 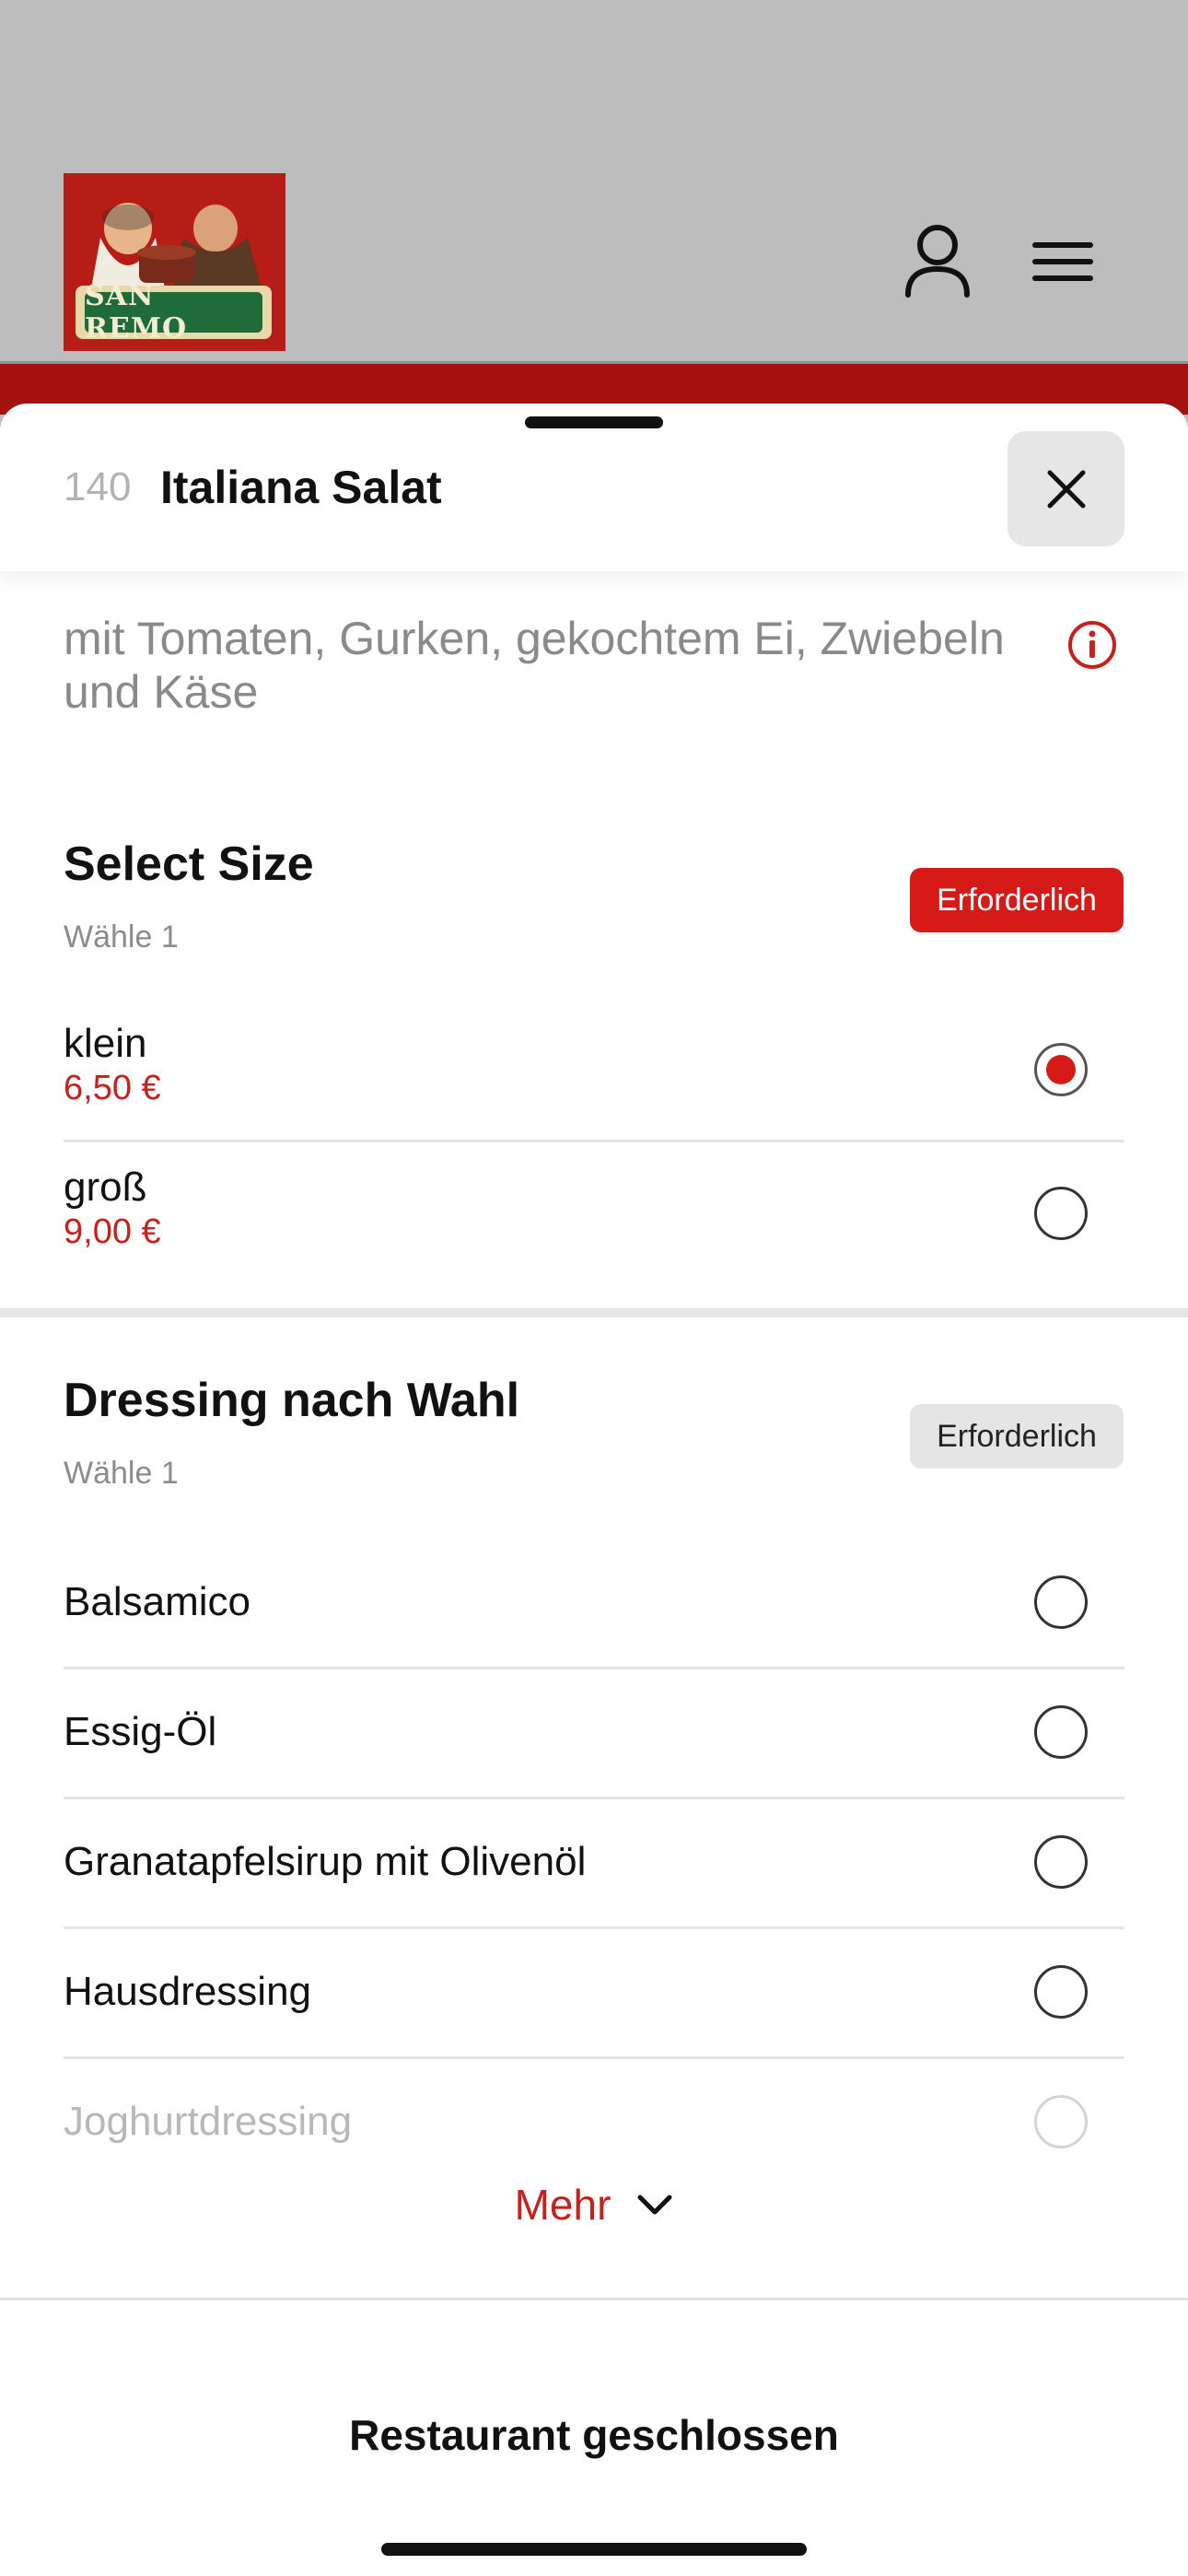 I want to click on section-divider, so click(x=594, y=1312).